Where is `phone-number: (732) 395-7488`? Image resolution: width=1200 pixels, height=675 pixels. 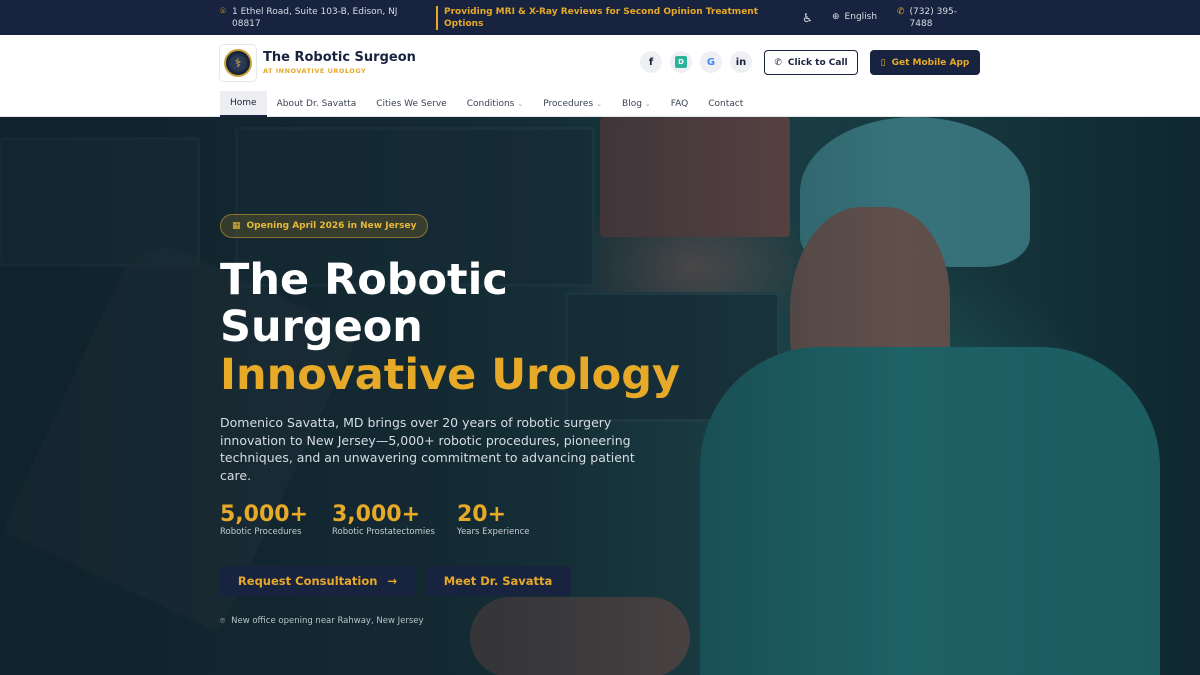 phone-number: (732) 395-7488 is located at coordinates (933, 18).